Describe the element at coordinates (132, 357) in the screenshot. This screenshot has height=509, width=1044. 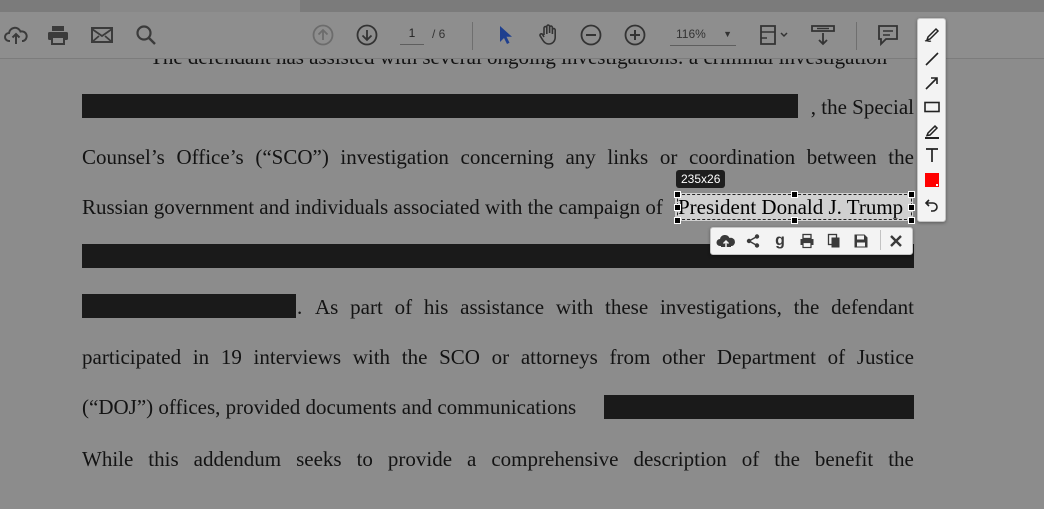
I see `word: participated` at that location.